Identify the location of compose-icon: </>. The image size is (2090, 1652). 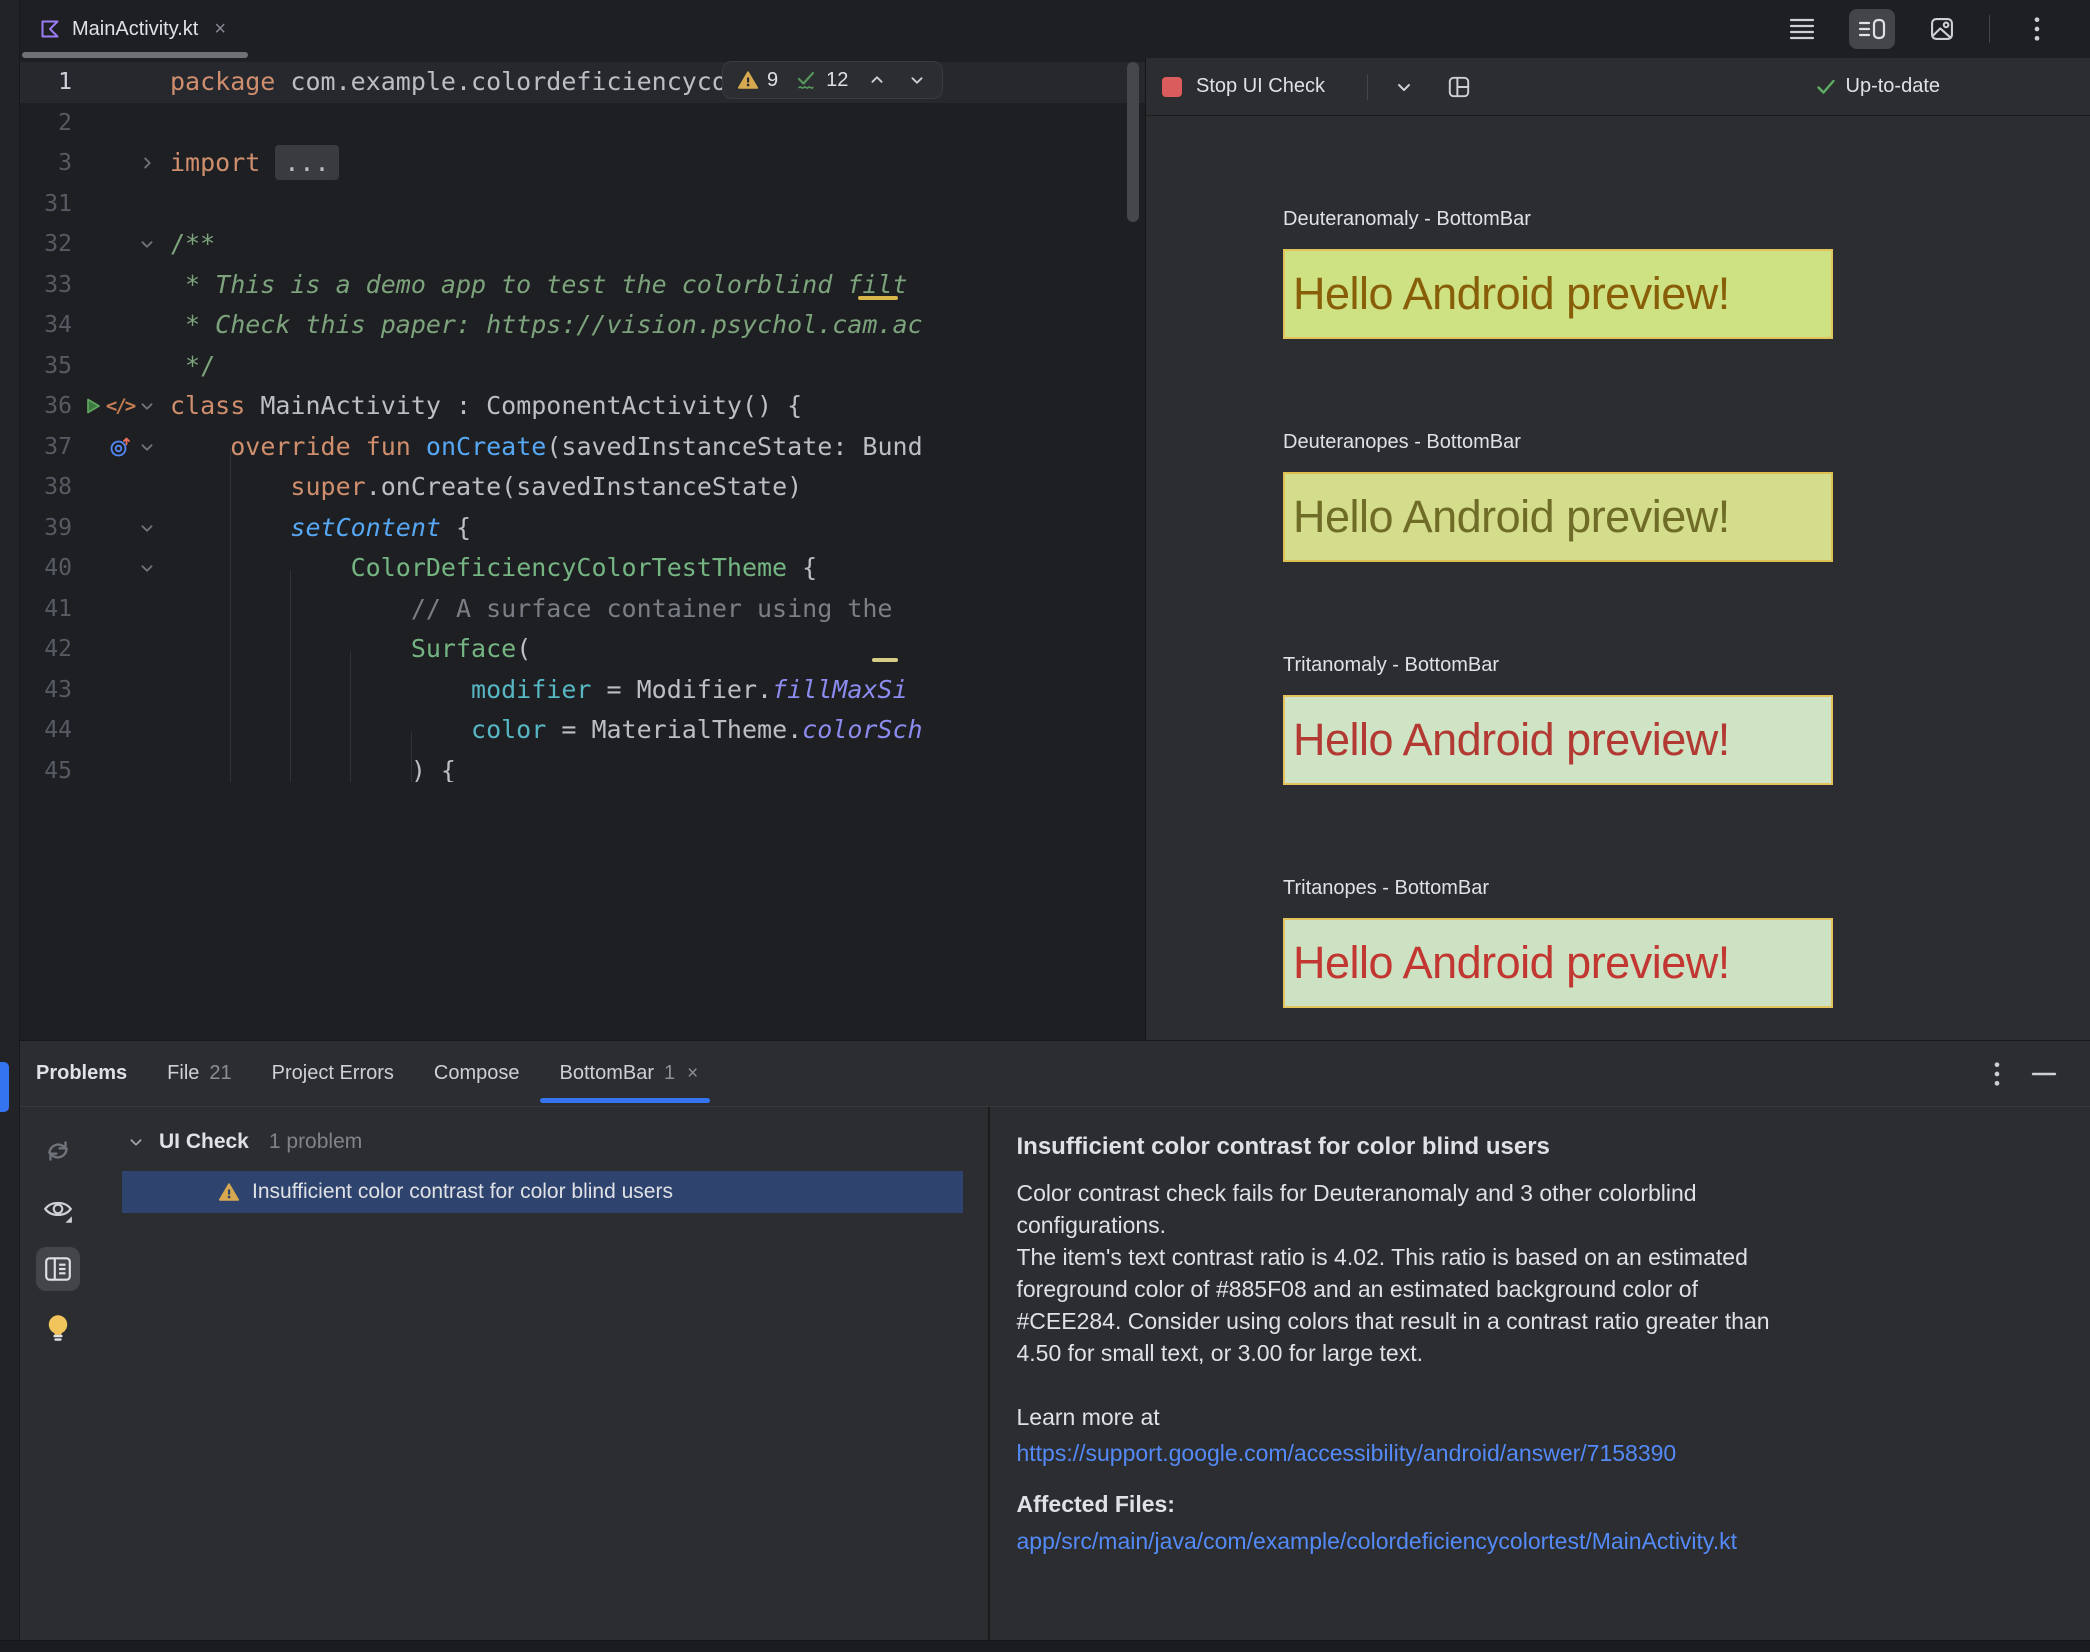
(121, 406).